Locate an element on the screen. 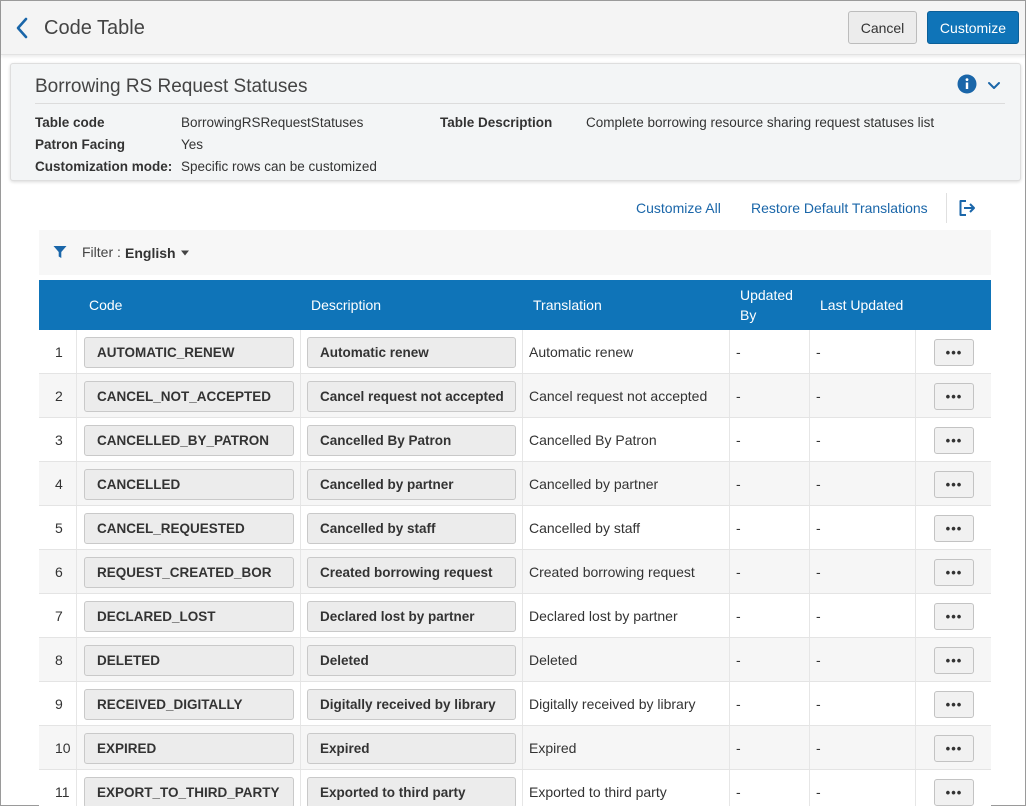 The height and width of the screenshot is (806, 1026). code-field: EXPORT_TO_THIRD_PARTY is located at coordinates (189, 791).